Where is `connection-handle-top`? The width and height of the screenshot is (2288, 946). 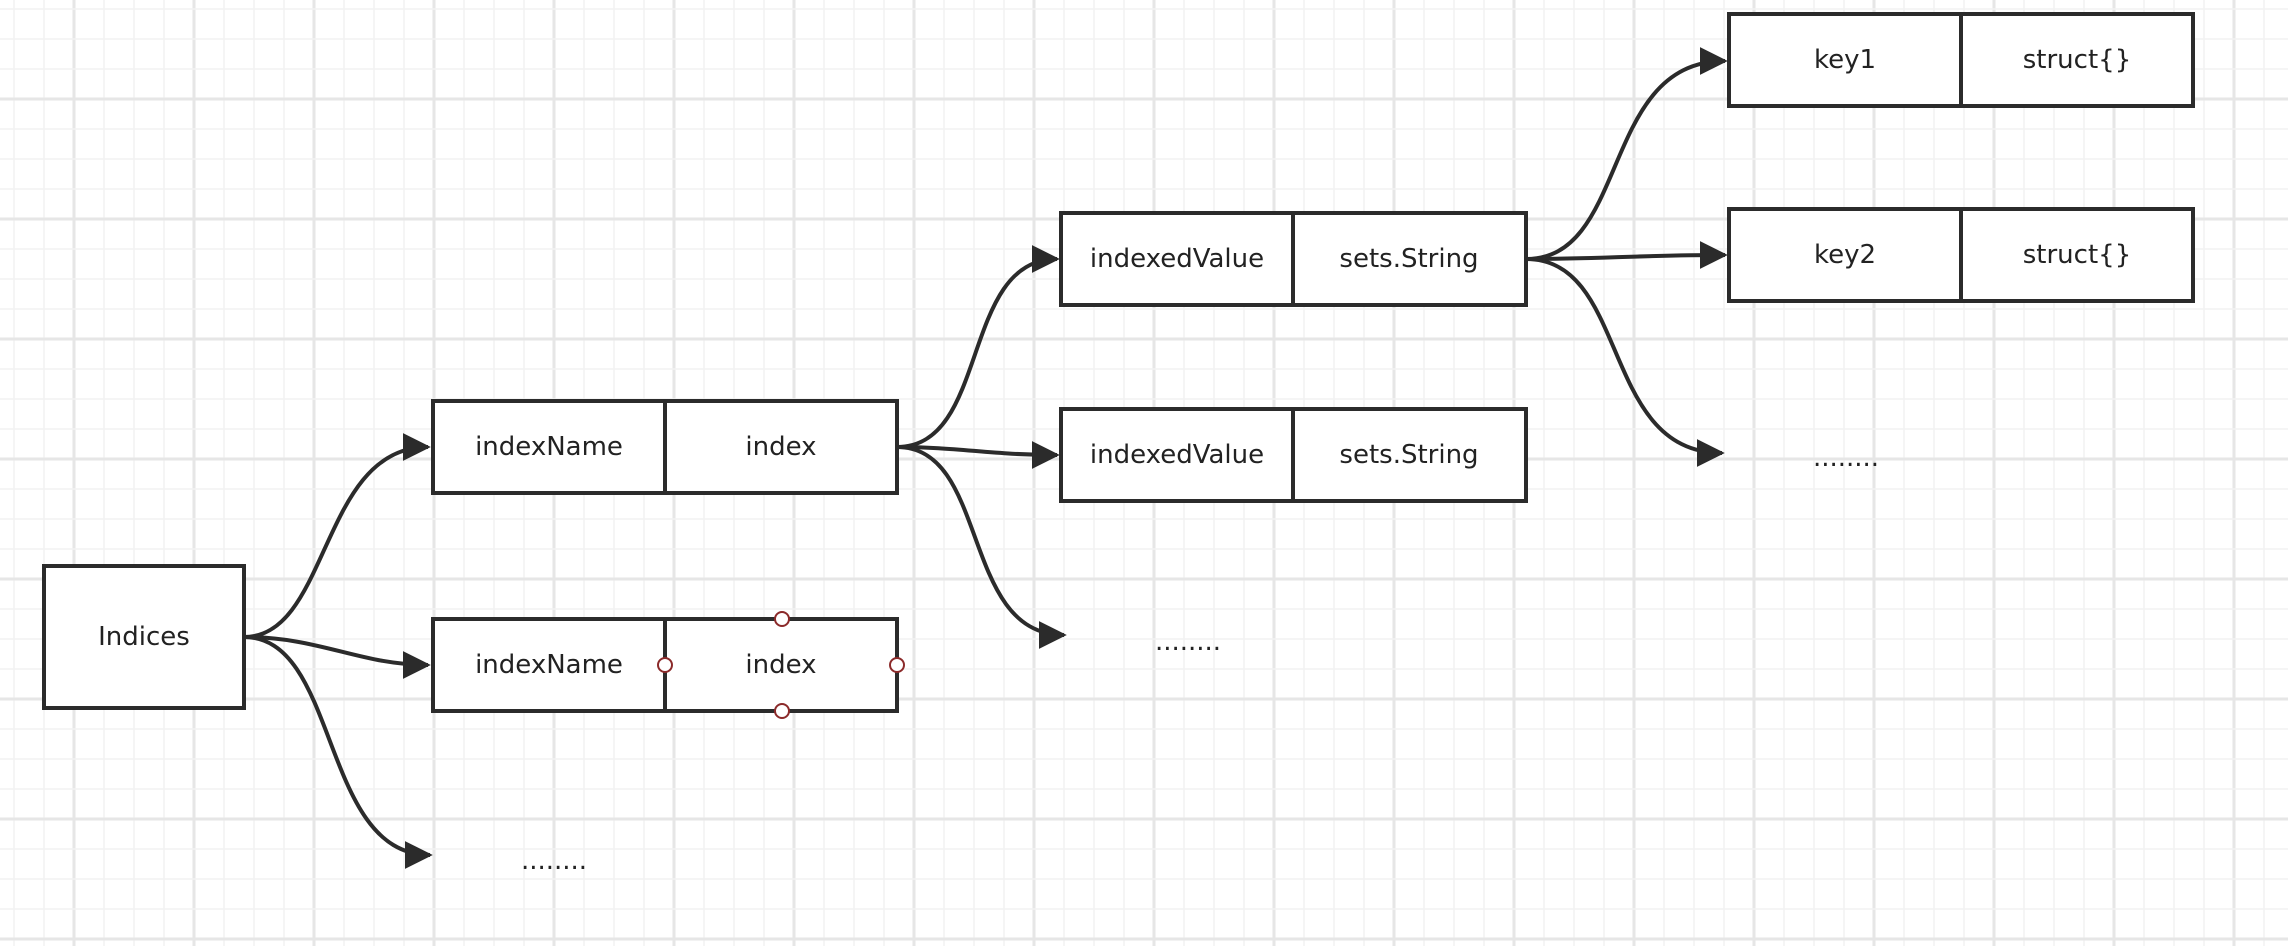
connection-handle-top is located at coordinates (782, 619).